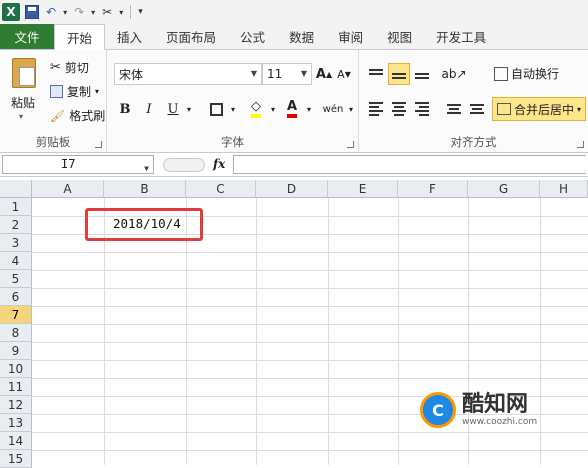 The height and width of the screenshot is (468, 588). Describe the element at coordinates (292, 109) in the screenshot. I see `font-color-button: A` at that location.